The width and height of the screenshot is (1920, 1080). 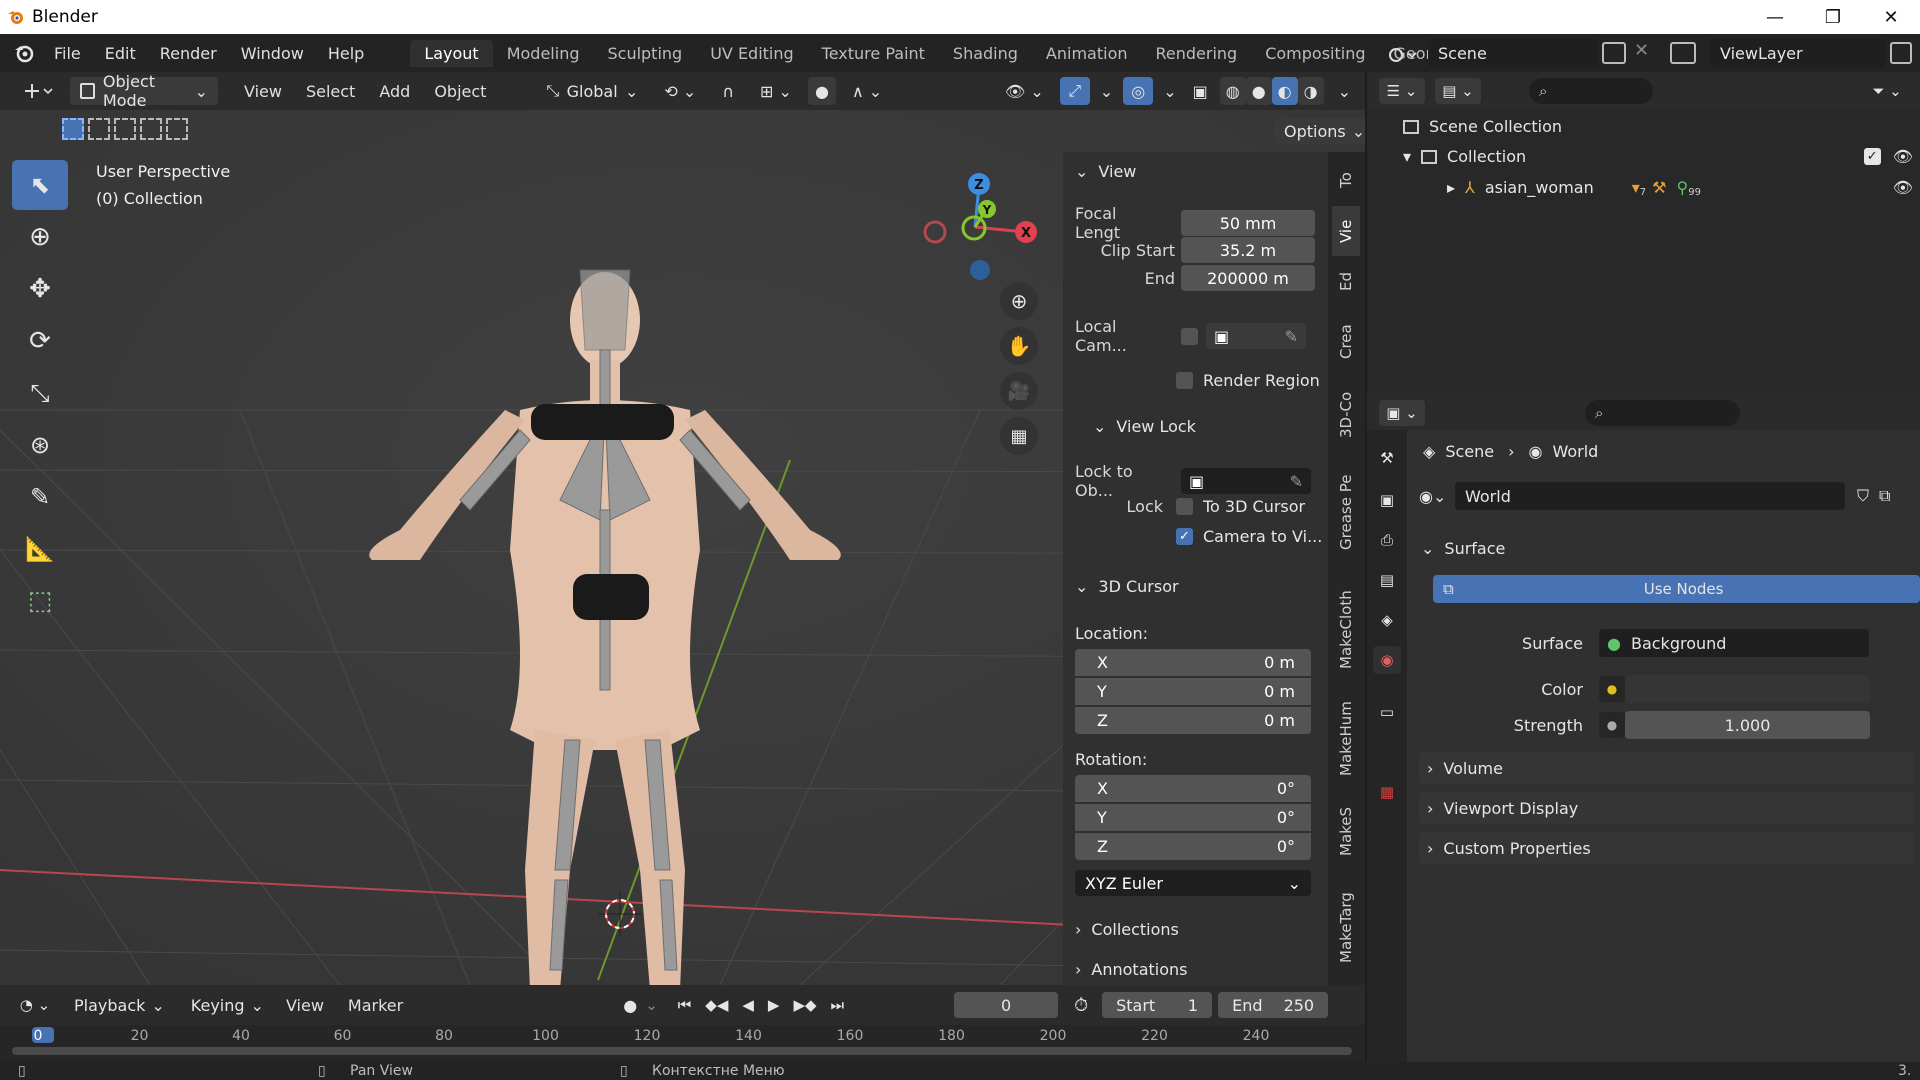 What do you see at coordinates (40, 393) in the screenshot?
I see `scale-tool: ⤡` at bounding box center [40, 393].